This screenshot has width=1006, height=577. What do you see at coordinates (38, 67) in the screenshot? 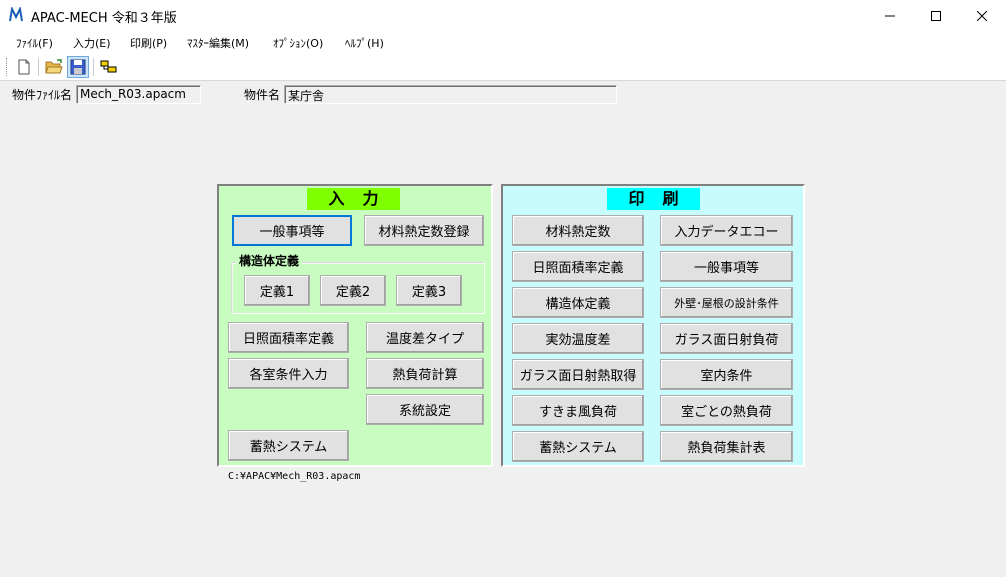
I see `toolbar-separator` at bounding box center [38, 67].